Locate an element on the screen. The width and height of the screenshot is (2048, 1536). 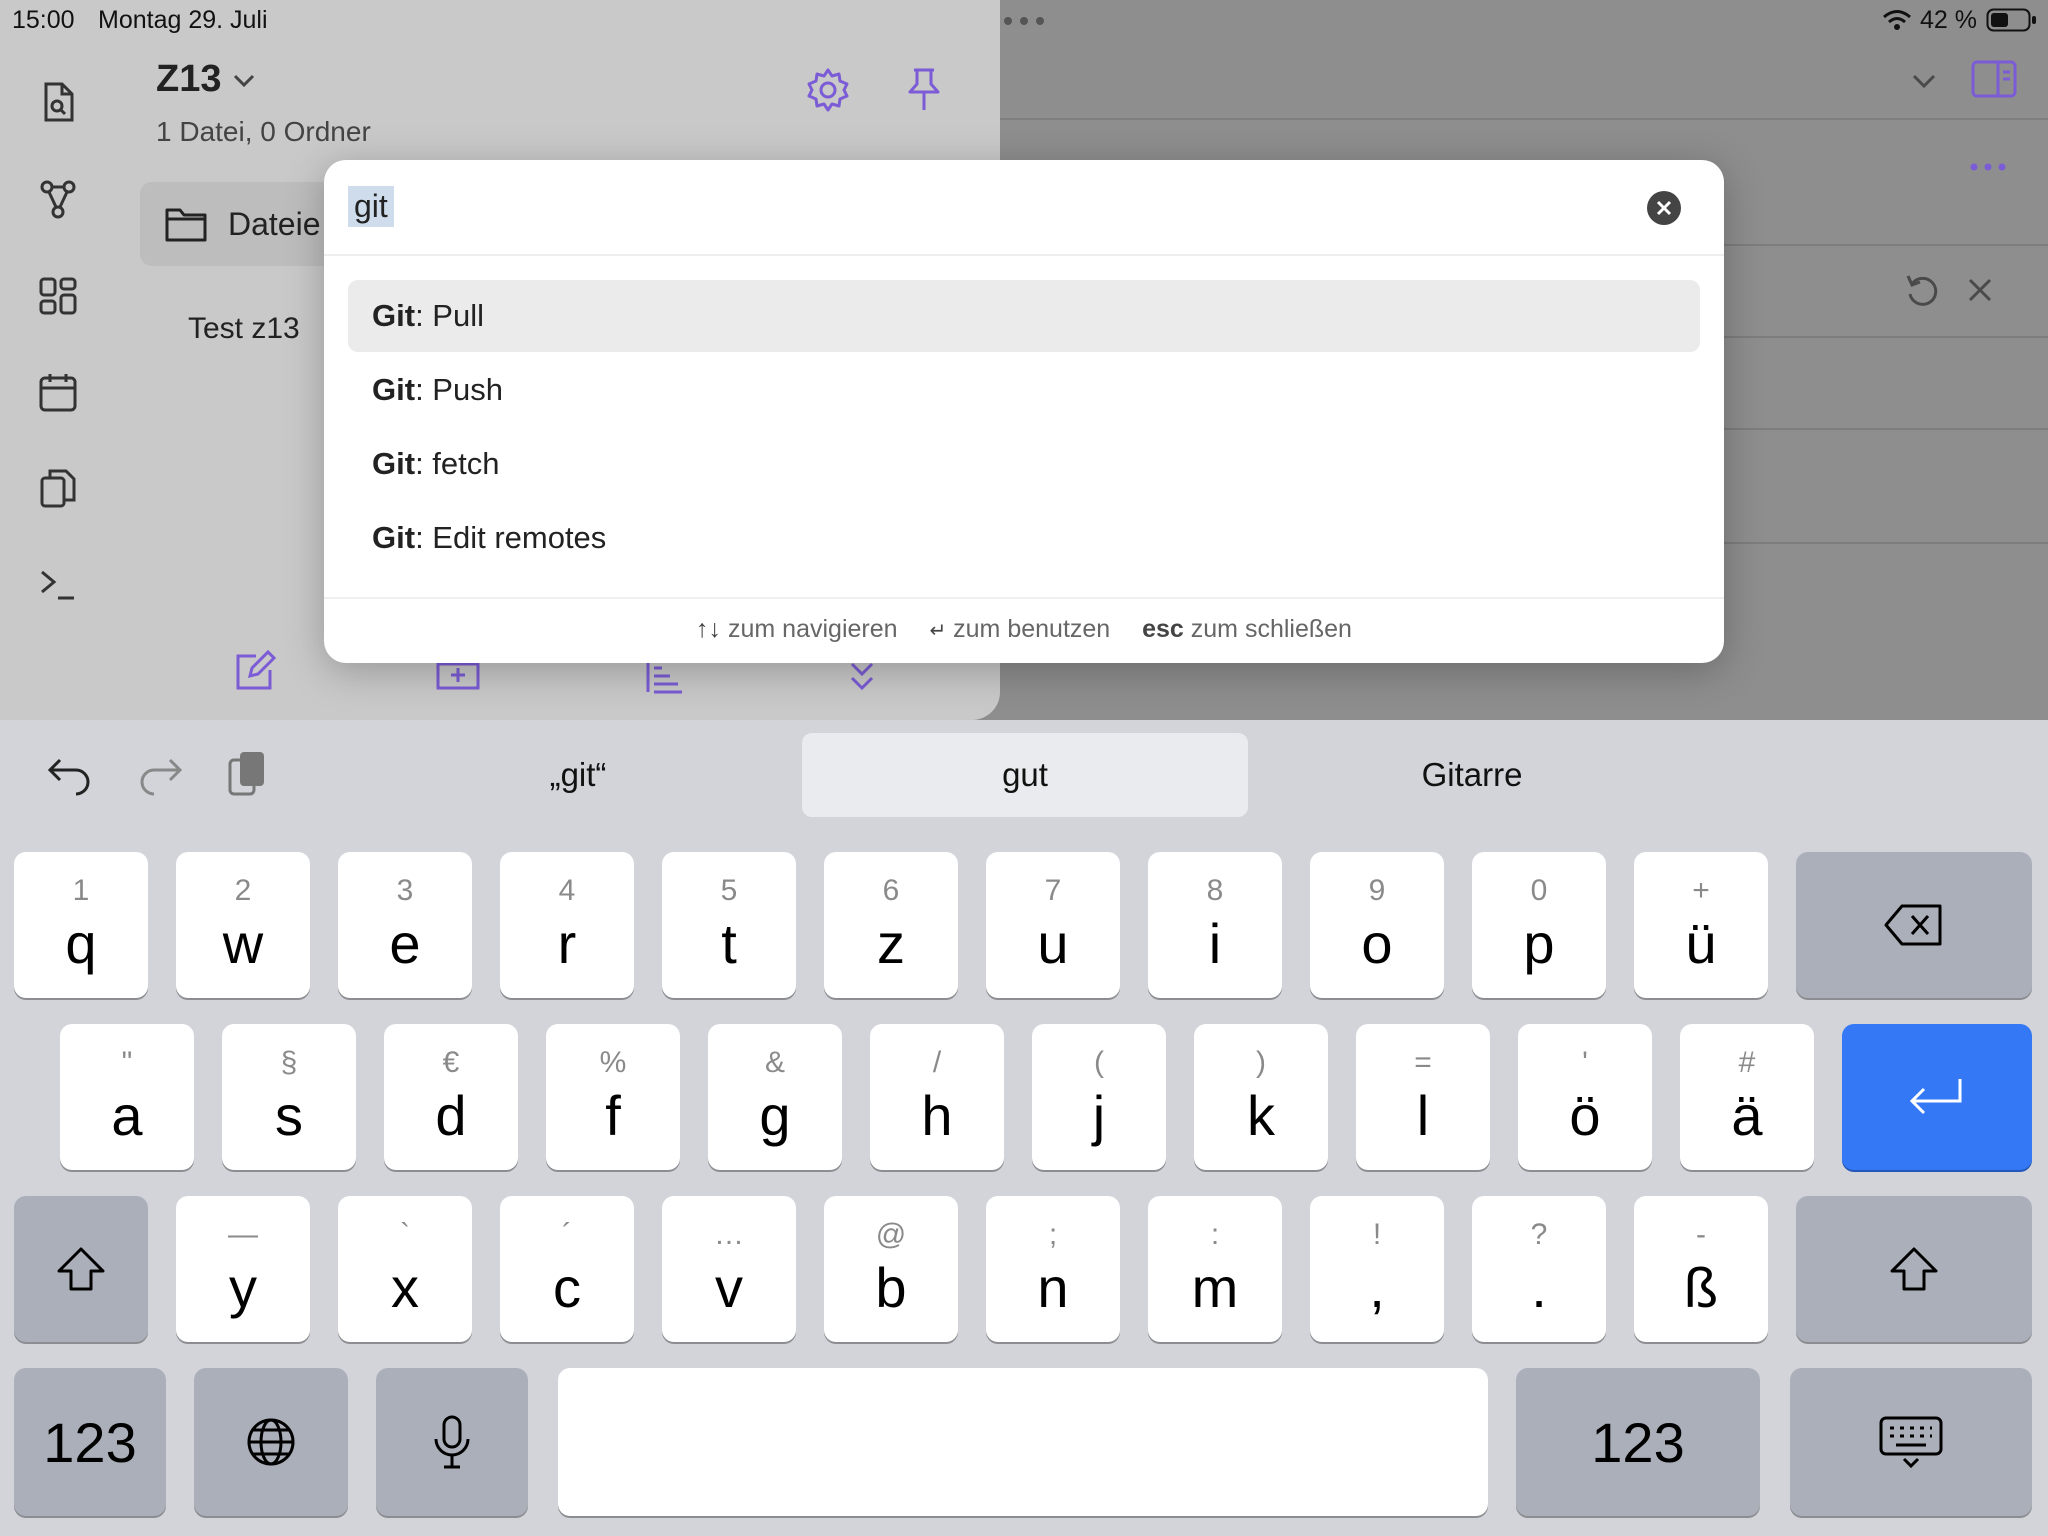
key-row3-9: -ß is located at coordinates (1701, 1269).